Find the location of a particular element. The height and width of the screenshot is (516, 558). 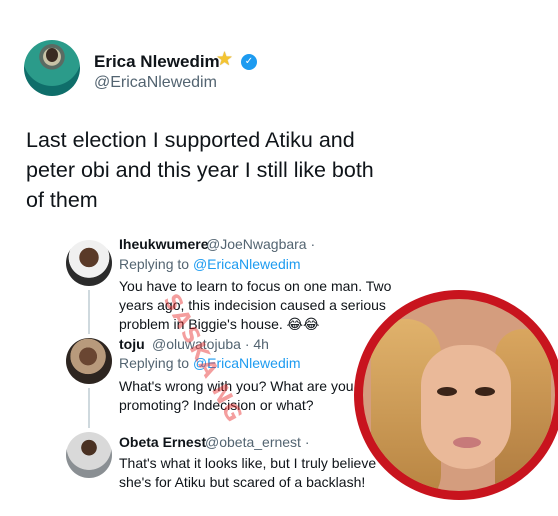

replying-to: Replying to @EricaNlewedim is located at coordinates (210, 264).